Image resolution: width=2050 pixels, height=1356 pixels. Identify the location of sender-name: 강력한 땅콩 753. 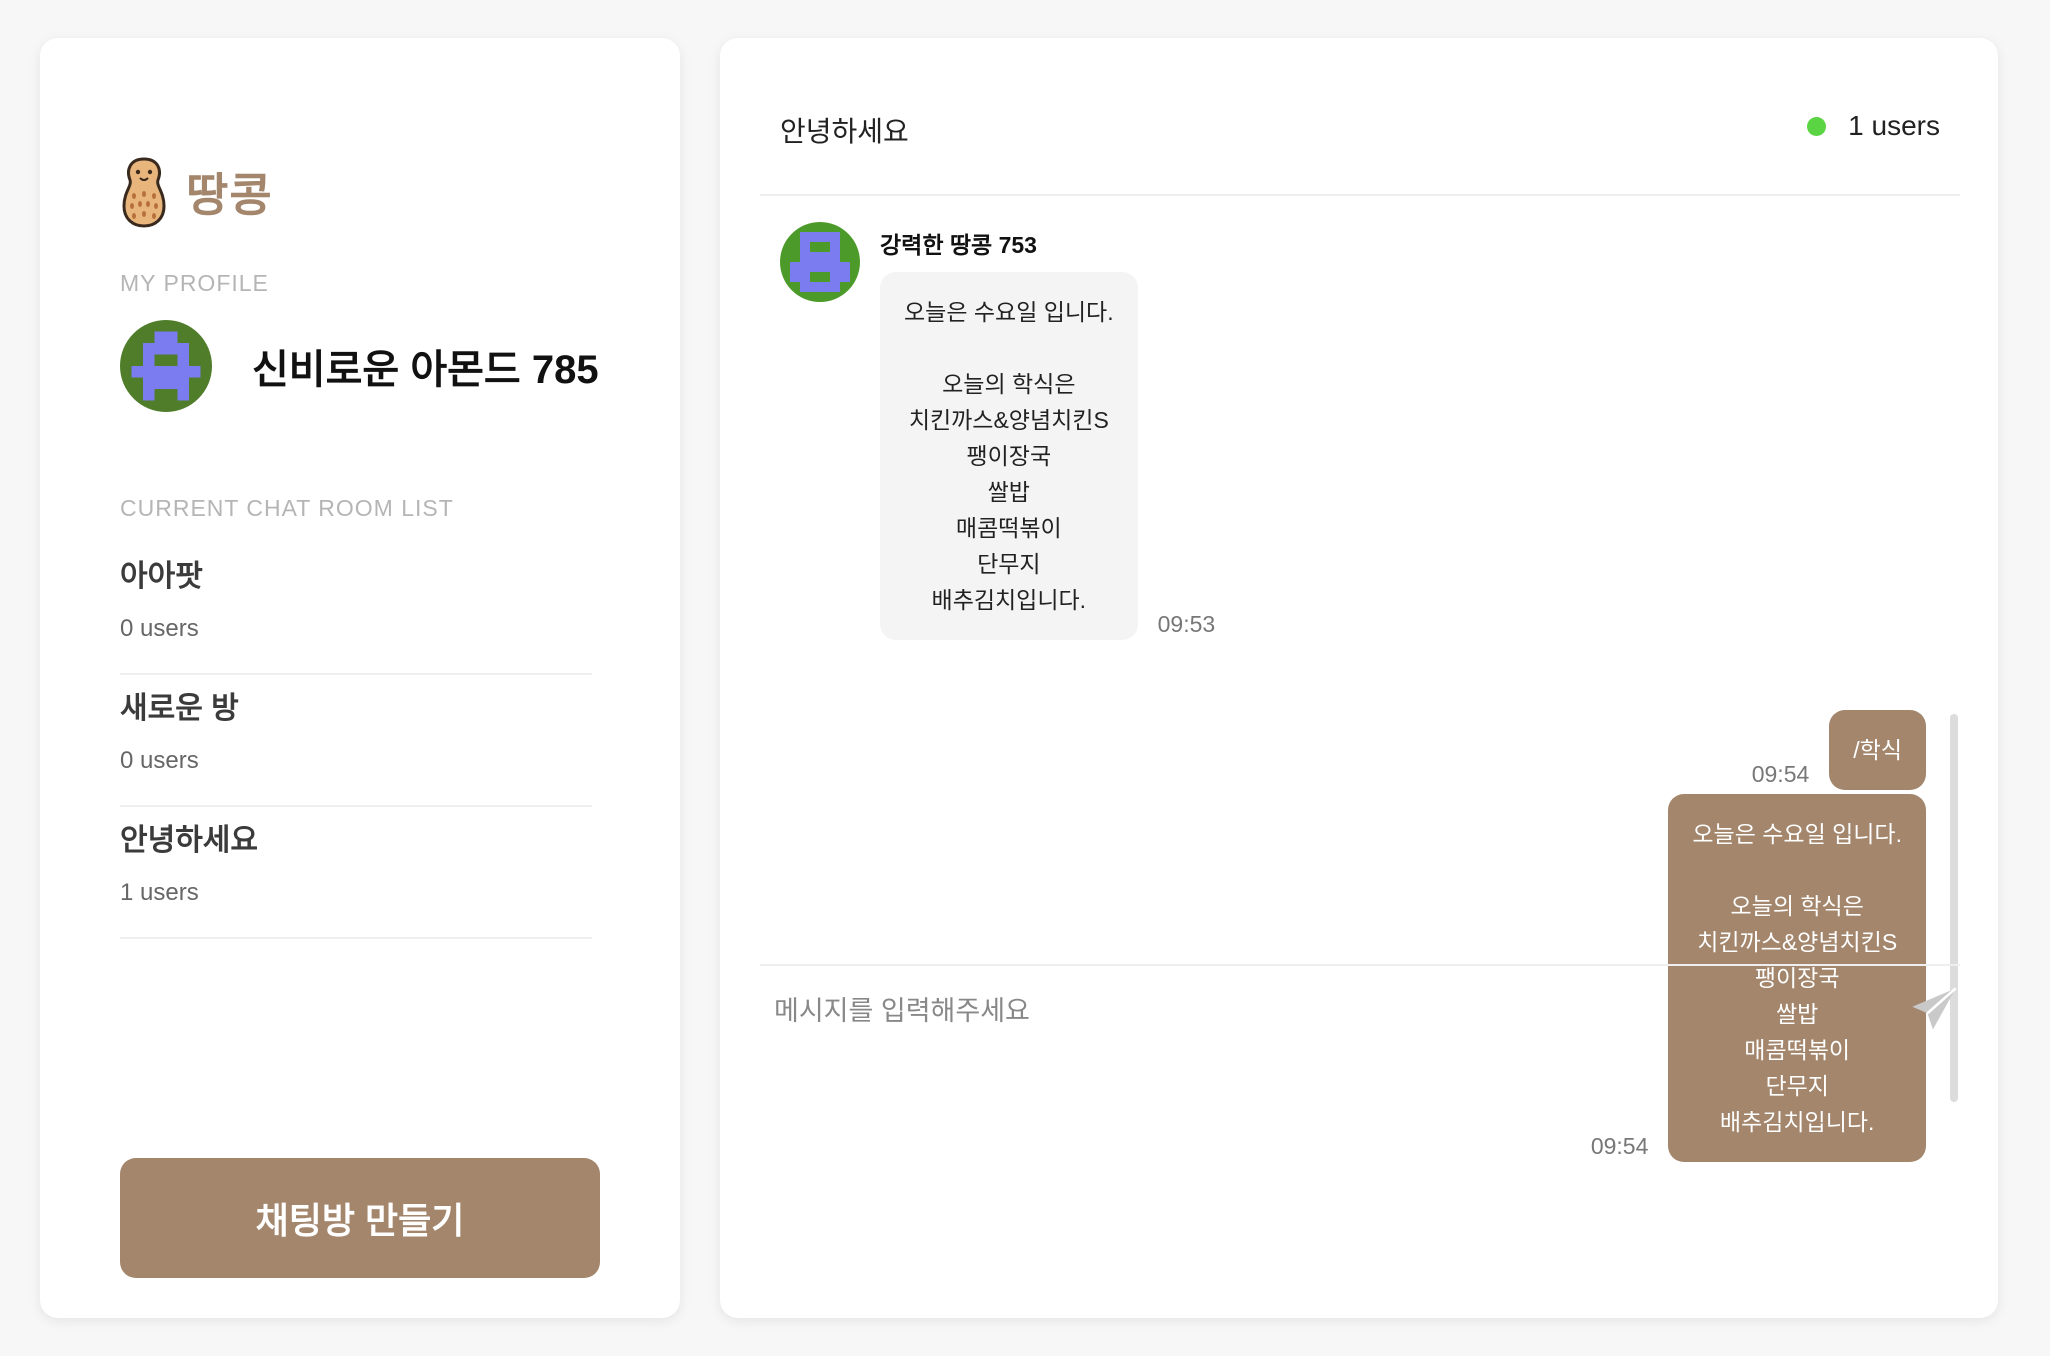
(958, 245).